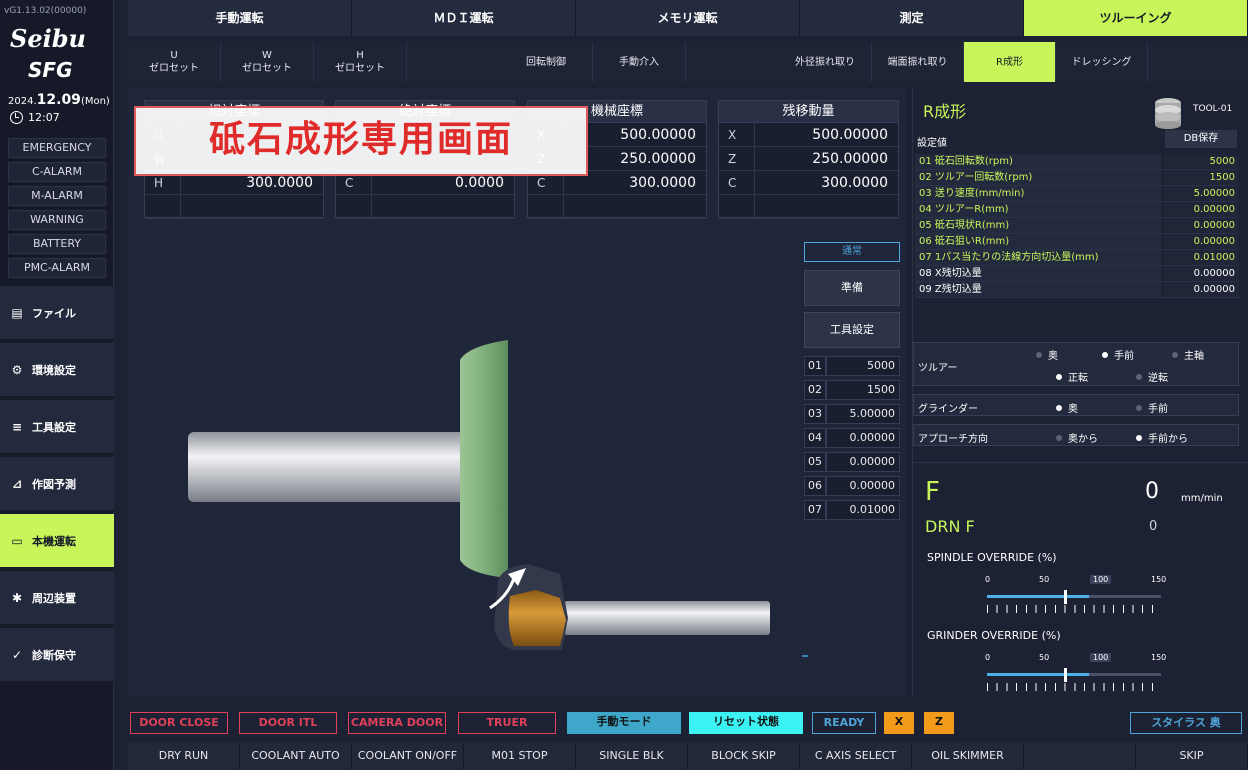 This screenshot has width=1248, height=770. Describe the element at coordinates (1039, 161) in the screenshot. I see `param-key: 01 砥石回転数(rpm)` at that location.